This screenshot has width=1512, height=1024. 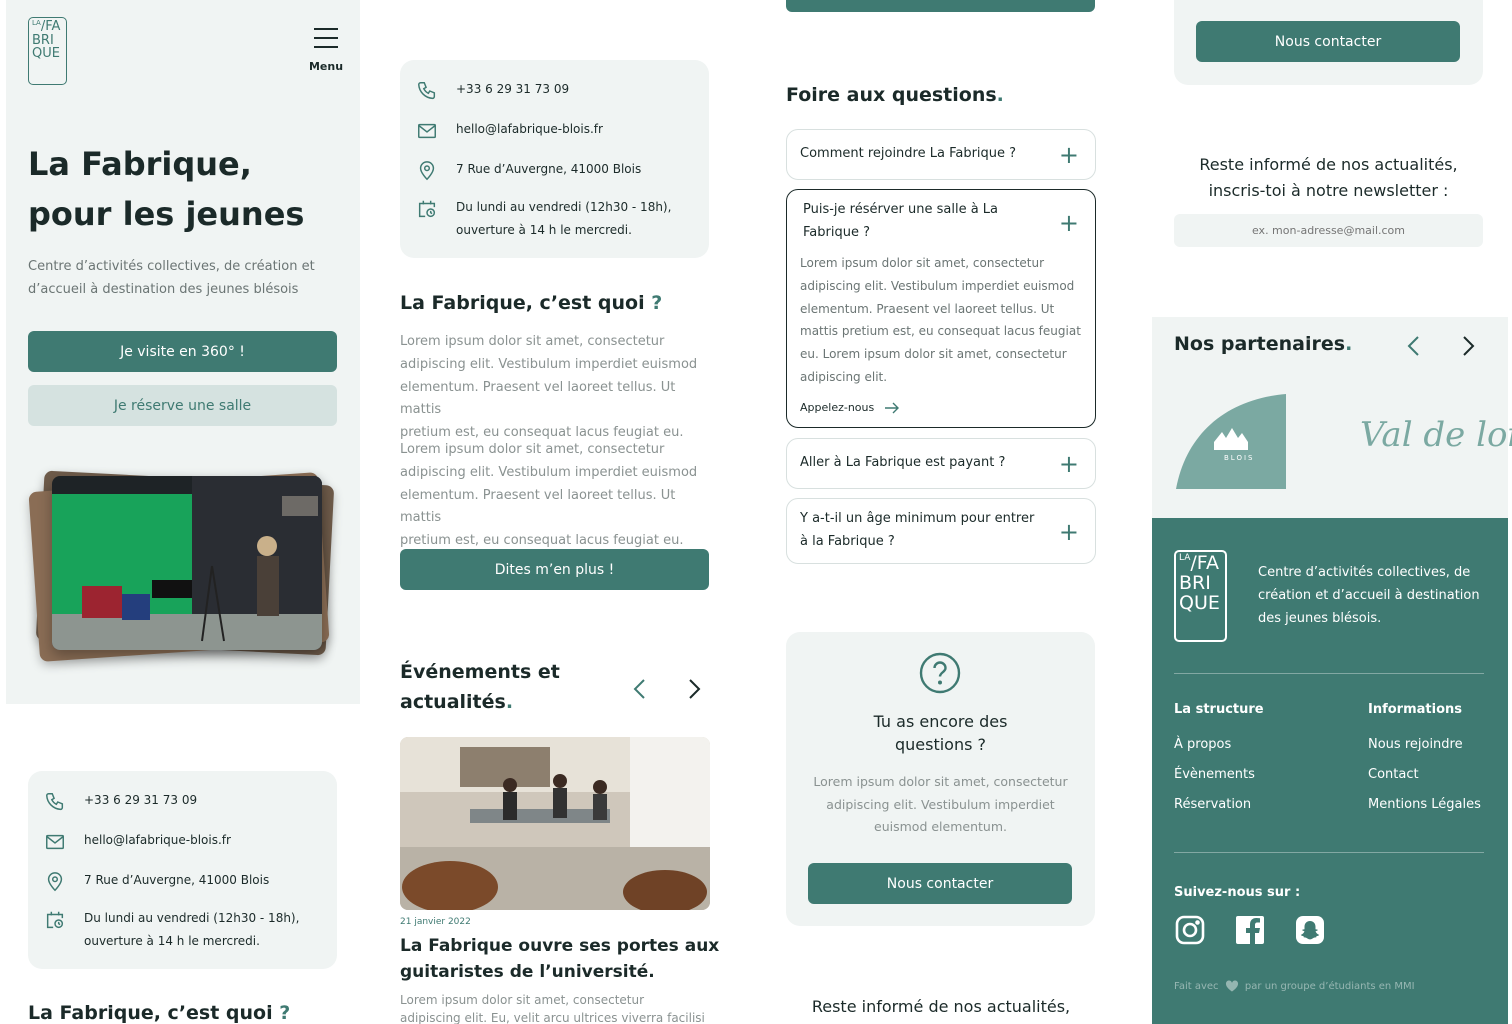 I want to click on hamburger-icon, so click(x=326, y=29).